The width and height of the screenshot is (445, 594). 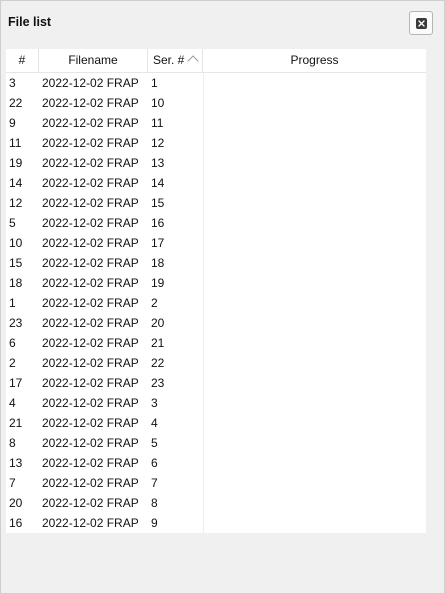 I want to click on table-row: 16 2022-12-02 FRAP 9, so click(x=216, y=523).